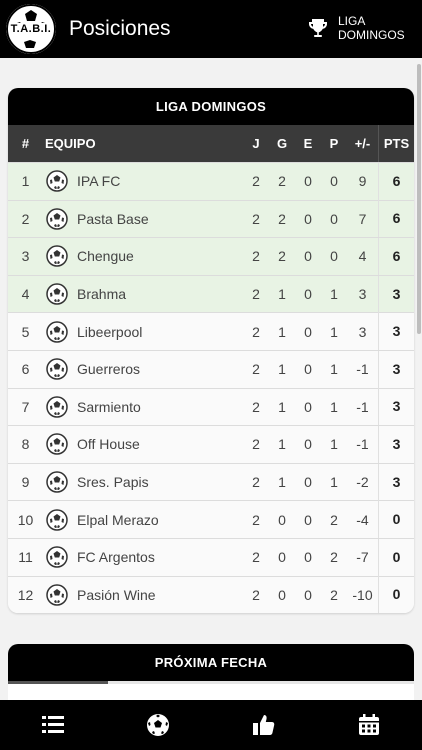 Image resolution: width=422 pixels, height=750 pixels. I want to click on table-row: 9 Sres. Papis 2 1 0 1 -2 3, so click(211, 481).